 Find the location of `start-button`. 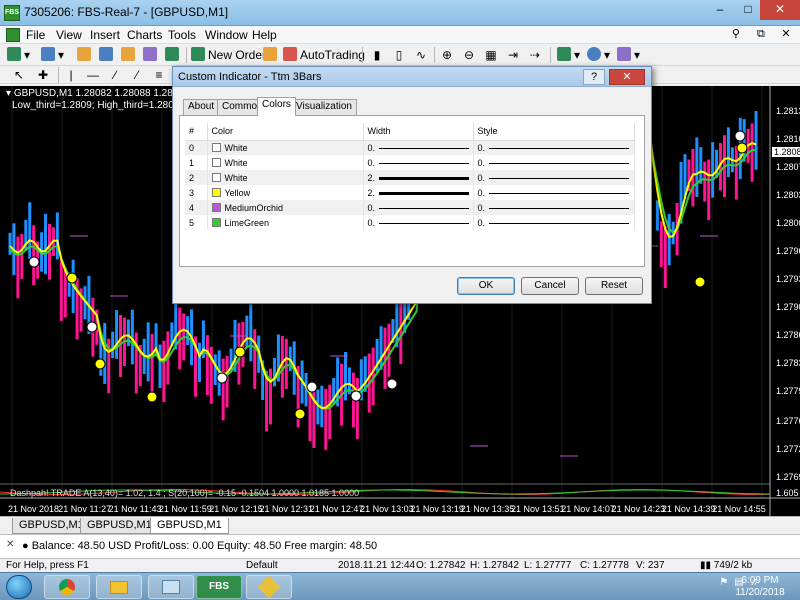

start-button is located at coordinates (19, 587).